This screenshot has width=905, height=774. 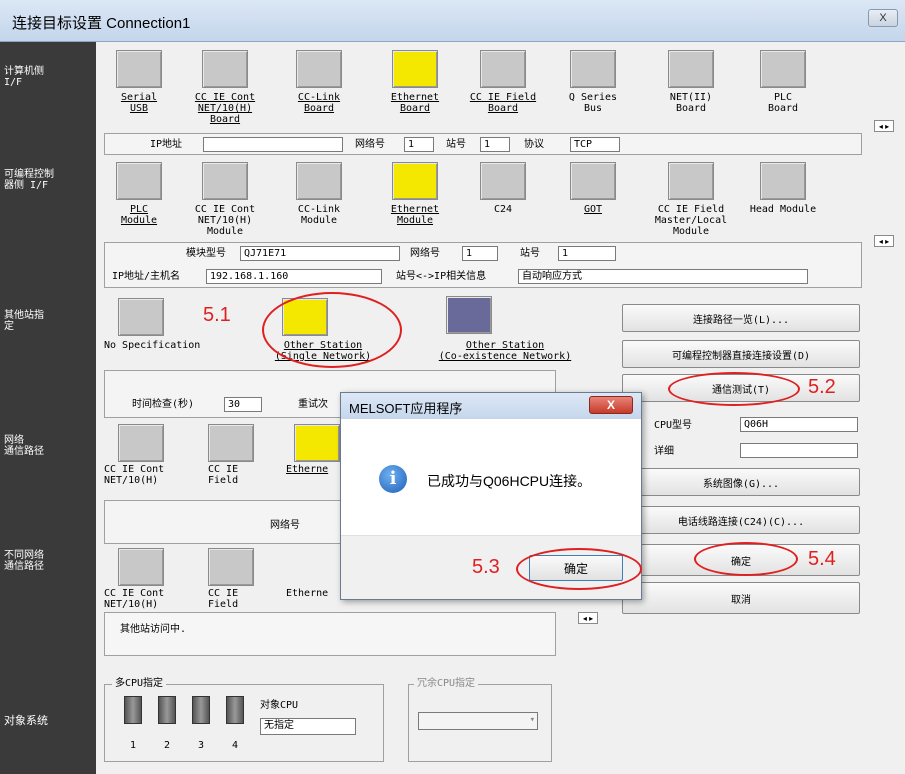 What do you see at coordinates (415, 215) in the screenshot?
I see `plc-if-label-3: Ethernet Module` at bounding box center [415, 215].